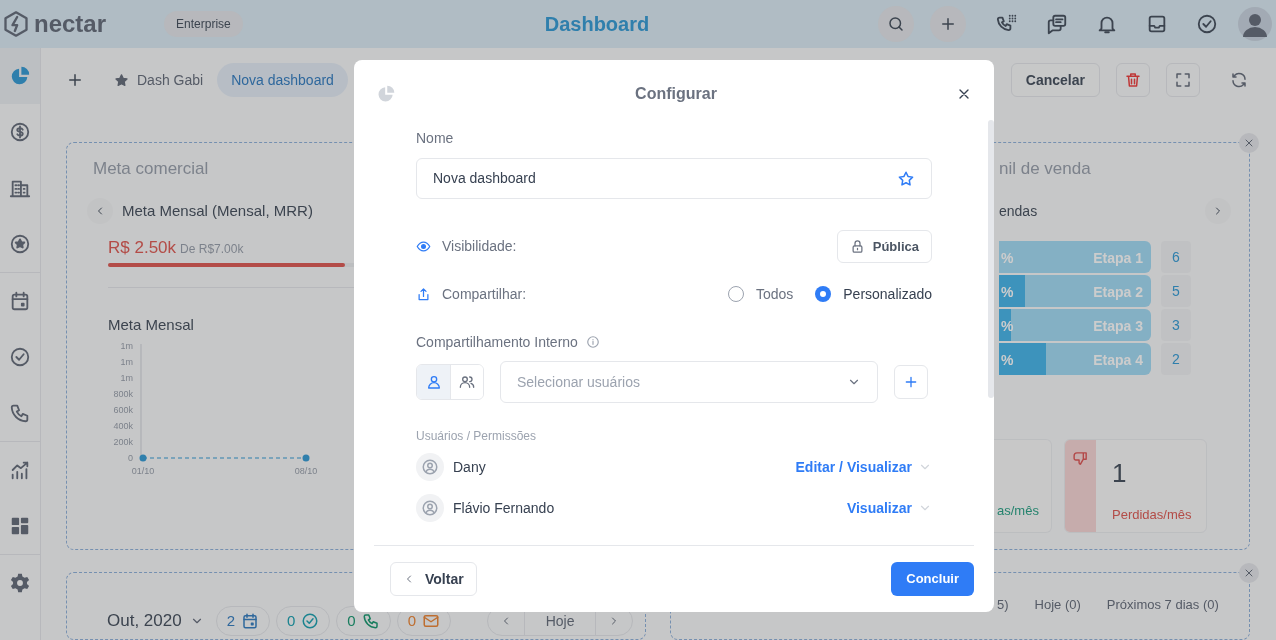  Describe the element at coordinates (20, 583) in the screenshot. I see `settings-icon` at that location.